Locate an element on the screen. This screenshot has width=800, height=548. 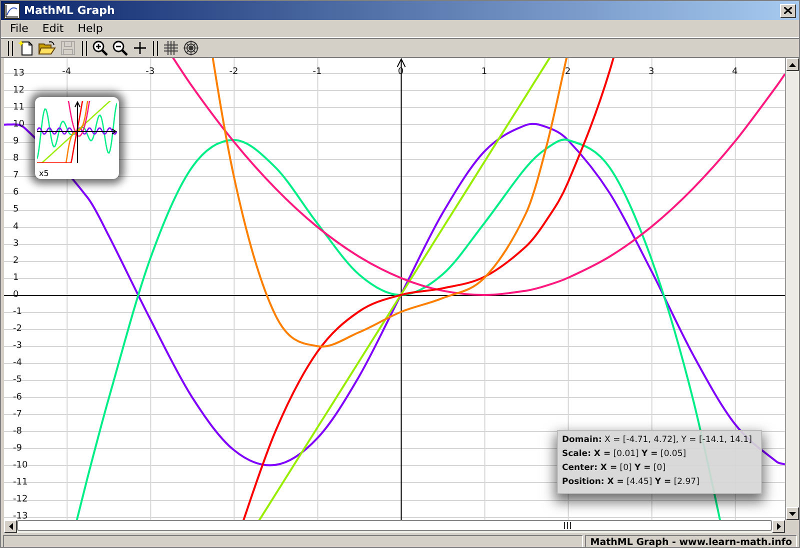
scroll-thumb is located at coordinates (394, 525).